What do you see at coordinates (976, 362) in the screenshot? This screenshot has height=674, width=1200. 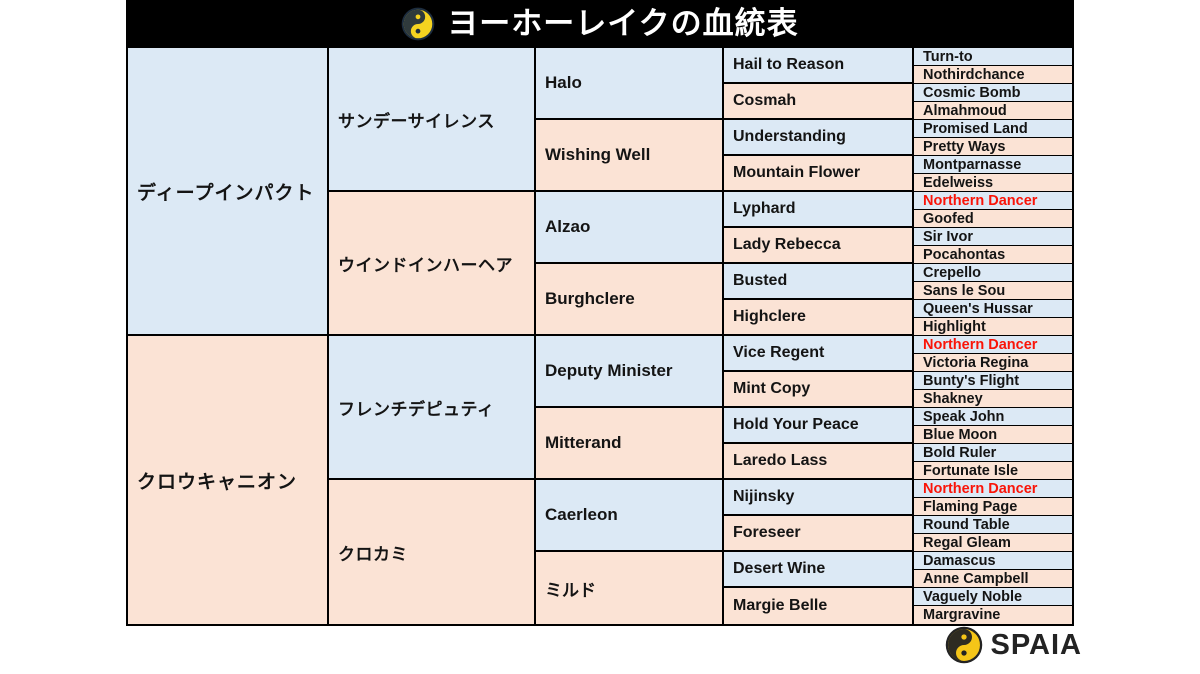 I see `horse-name: Victoria Regina` at bounding box center [976, 362].